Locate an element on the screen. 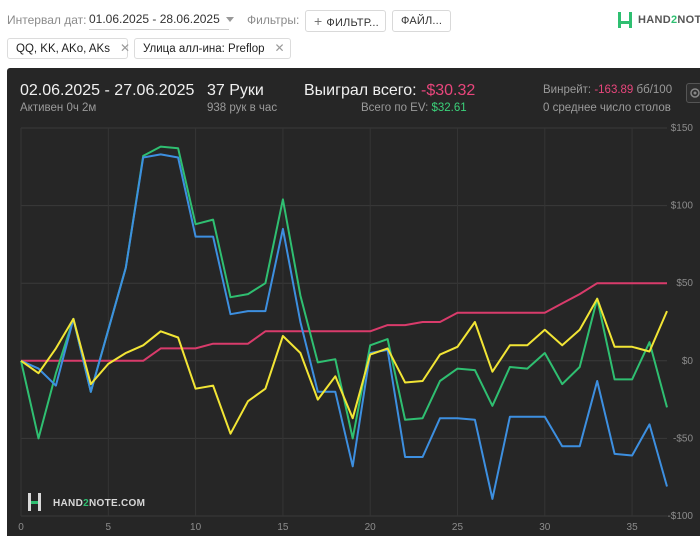 This screenshot has height=536, width=700. watermark-pre: HAND is located at coordinates (68, 503).